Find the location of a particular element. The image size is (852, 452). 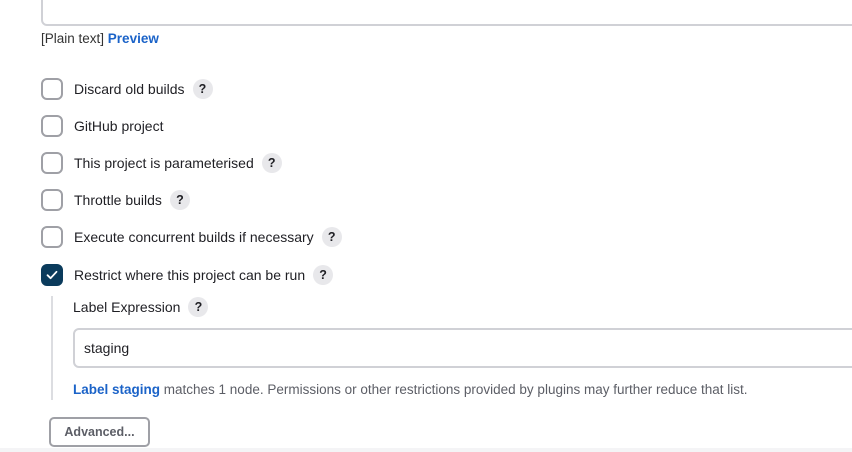

throttle-builds-label: Throttle builds is located at coordinates (118, 200).